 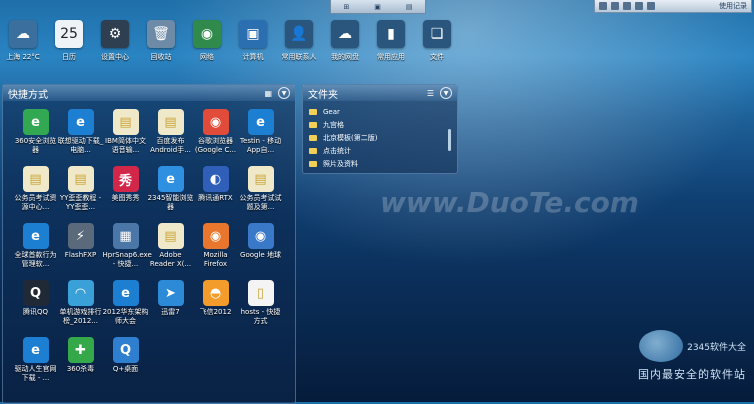 What do you see at coordinates (340, 163) in the screenshot?
I see `folder-item-label: 照片及资料` at bounding box center [340, 163].